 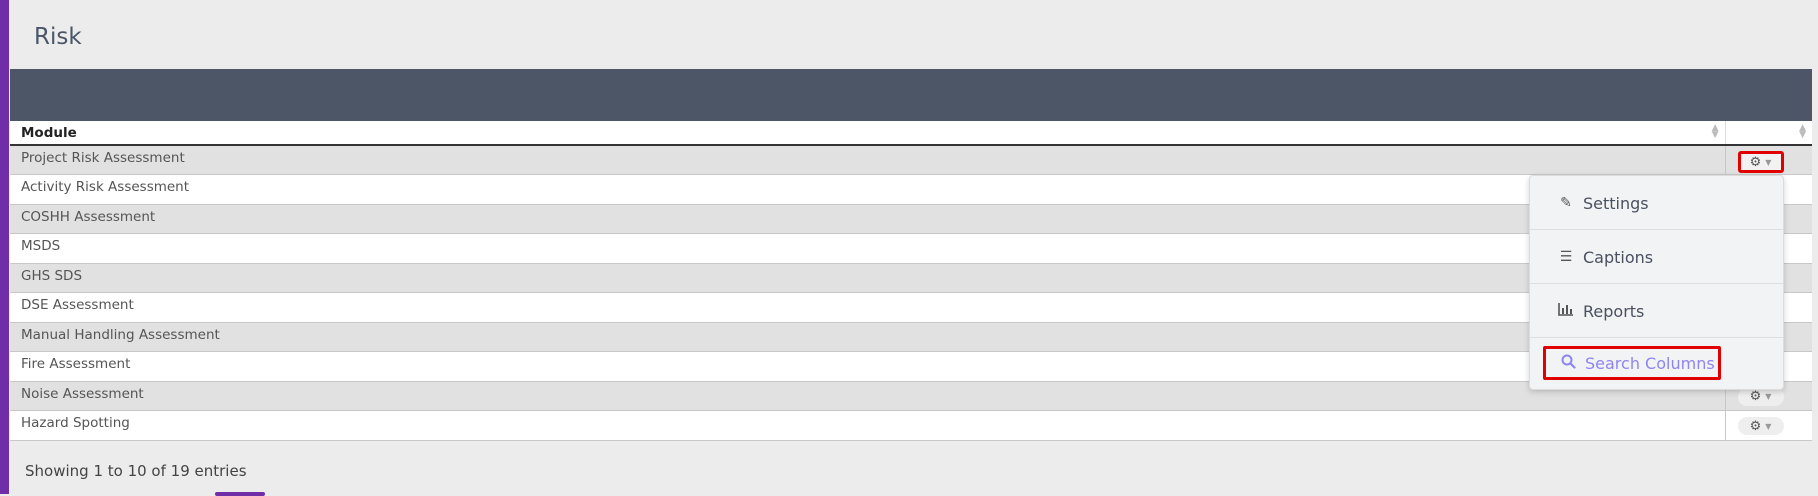 I want to click on module-cell: Manual Handling Assessment, so click(x=867, y=337).